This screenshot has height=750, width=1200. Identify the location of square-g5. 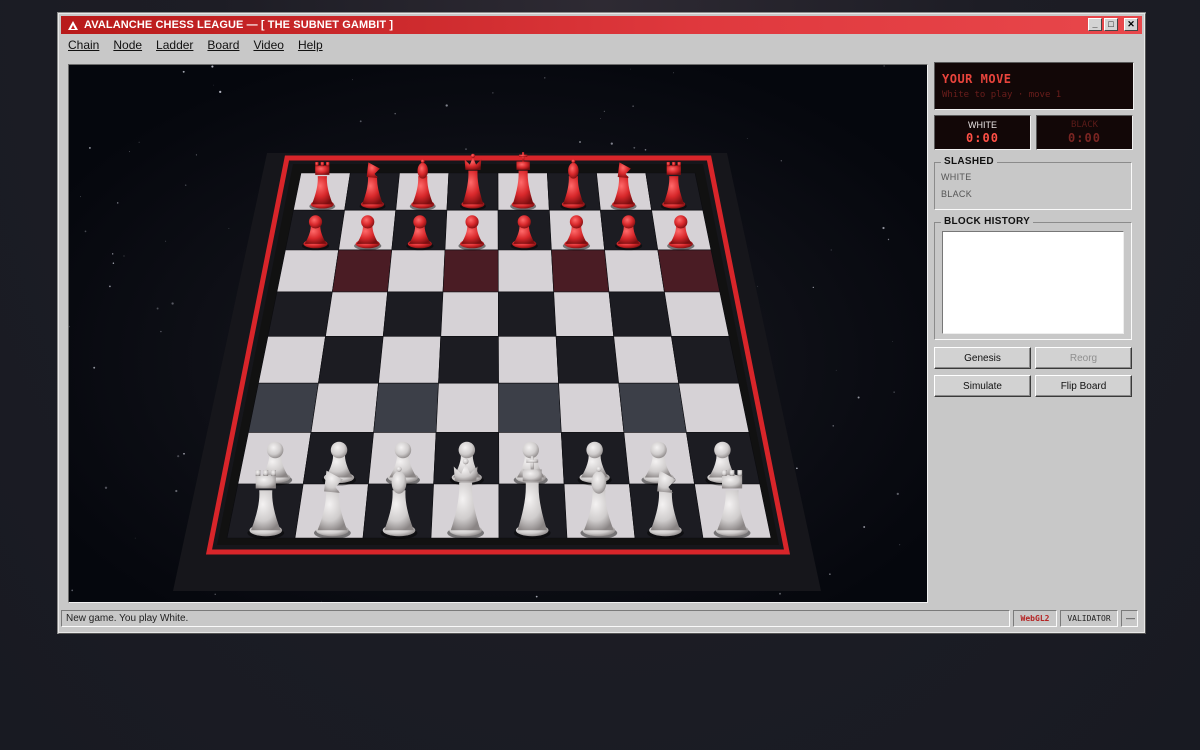
(640, 314).